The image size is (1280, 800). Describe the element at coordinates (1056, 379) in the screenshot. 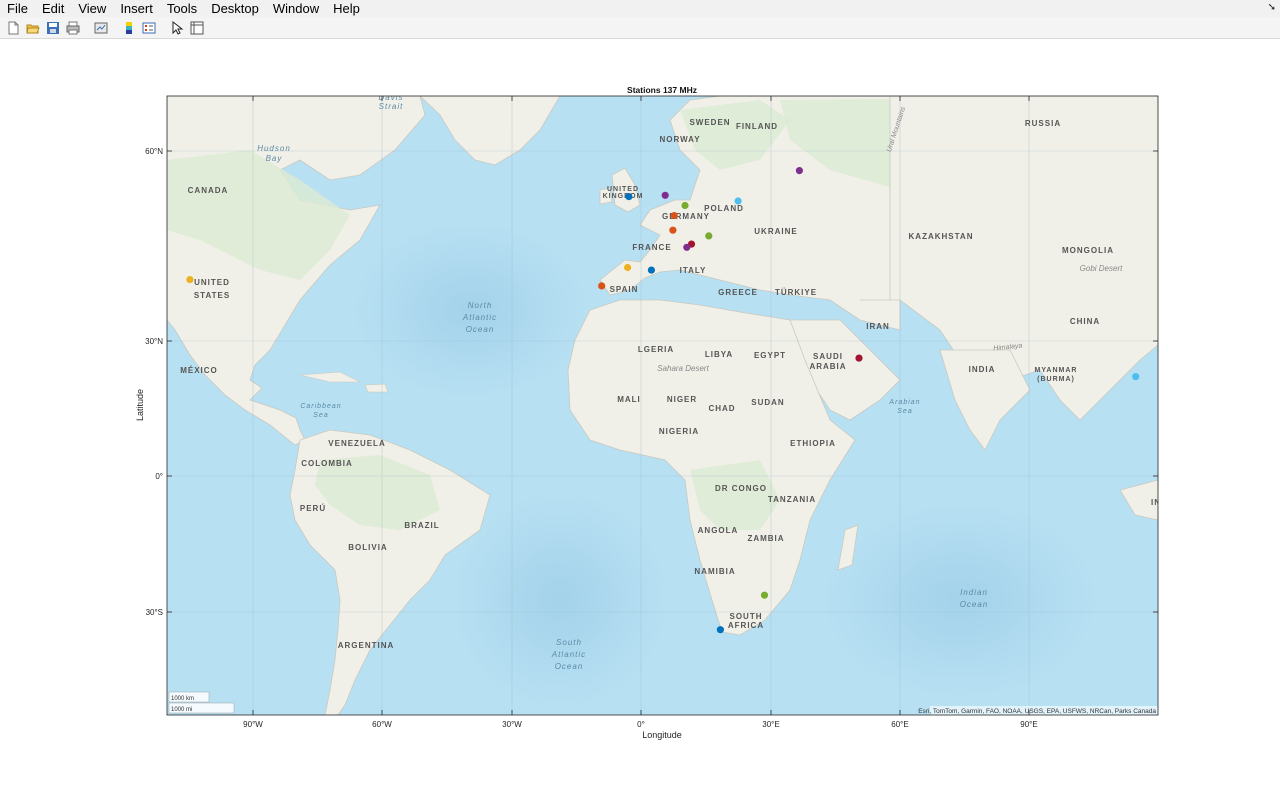

I see `label-myanmar-2: (BURMA)` at that location.